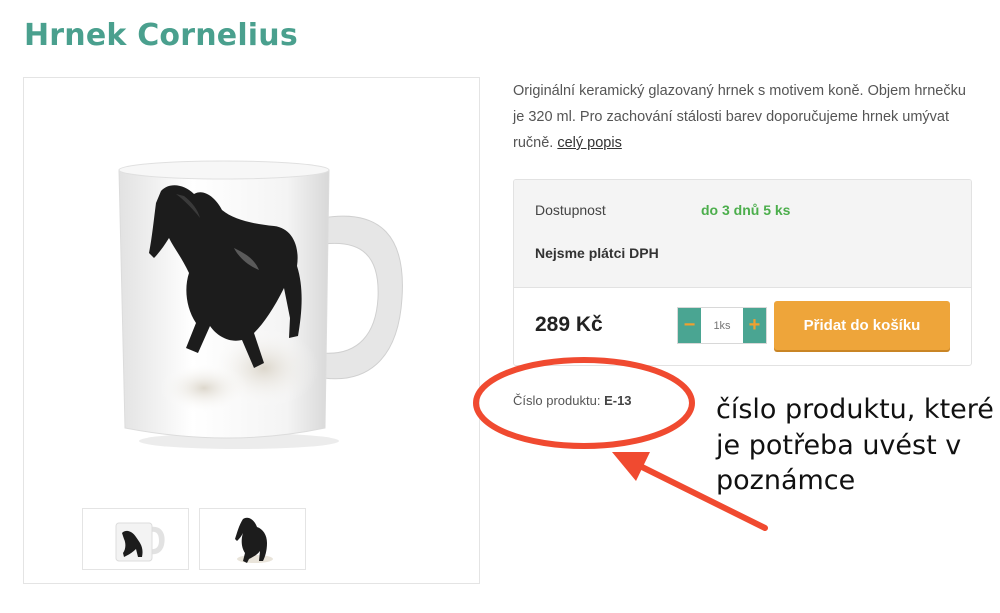 This screenshot has width=1000, height=613. I want to click on annotation-ellipse, so click(584, 403).